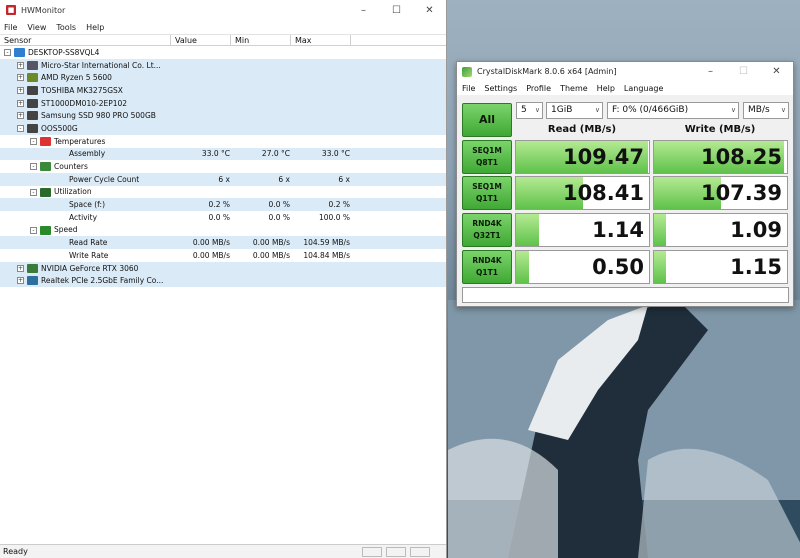 The image size is (800, 558). What do you see at coordinates (582, 230) in the screenshot?
I see `read-result-cell: 1.14` at bounding box center [582, 230].